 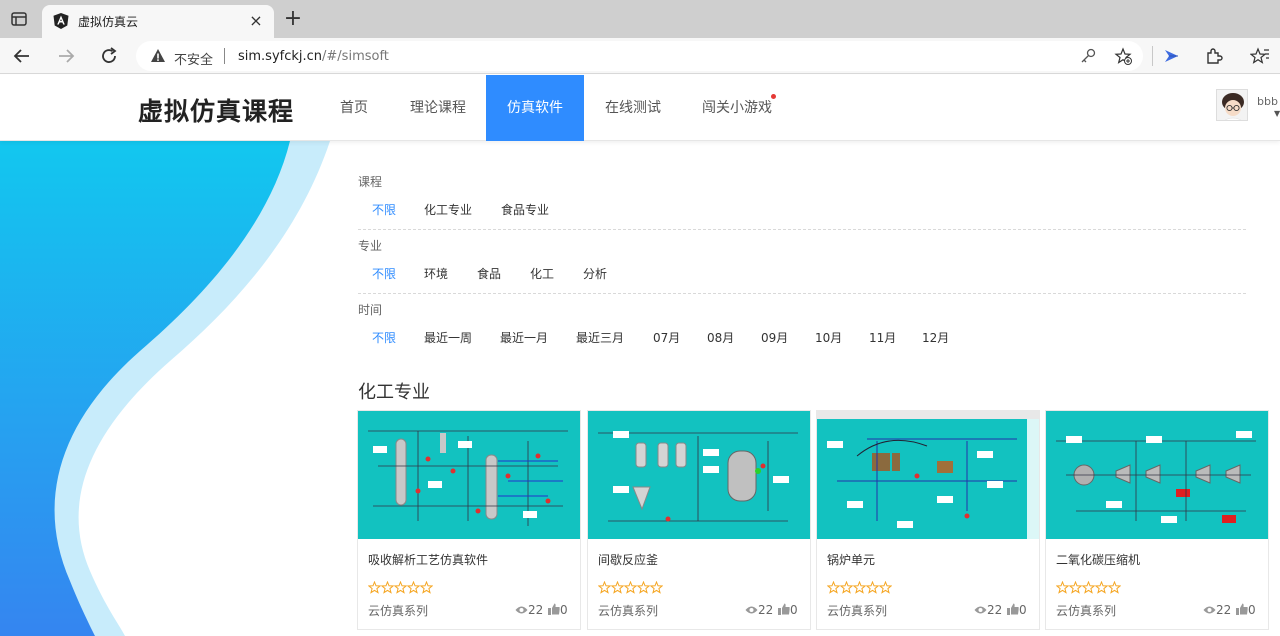 I want to click on extensions-icon, so click(x=1214, y=56).